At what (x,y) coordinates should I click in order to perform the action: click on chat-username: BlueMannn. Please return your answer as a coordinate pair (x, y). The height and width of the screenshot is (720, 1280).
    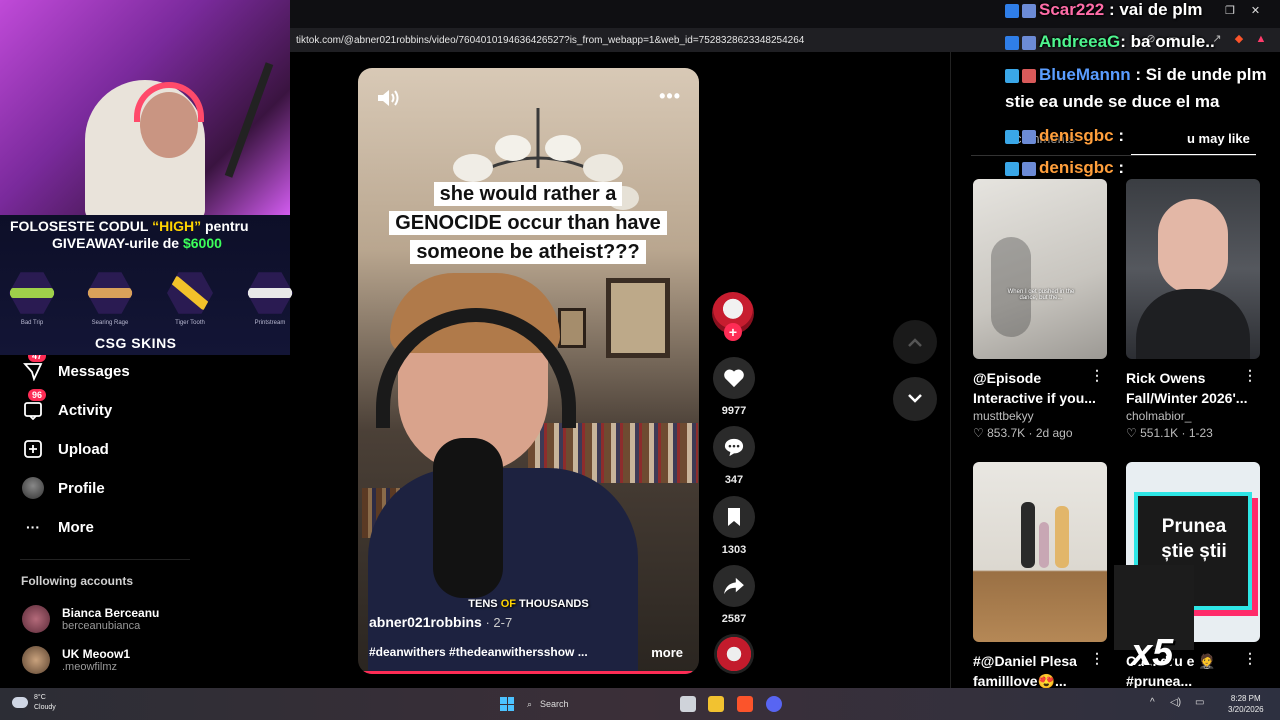
    Looking at the image, I should click on (1085, 74).